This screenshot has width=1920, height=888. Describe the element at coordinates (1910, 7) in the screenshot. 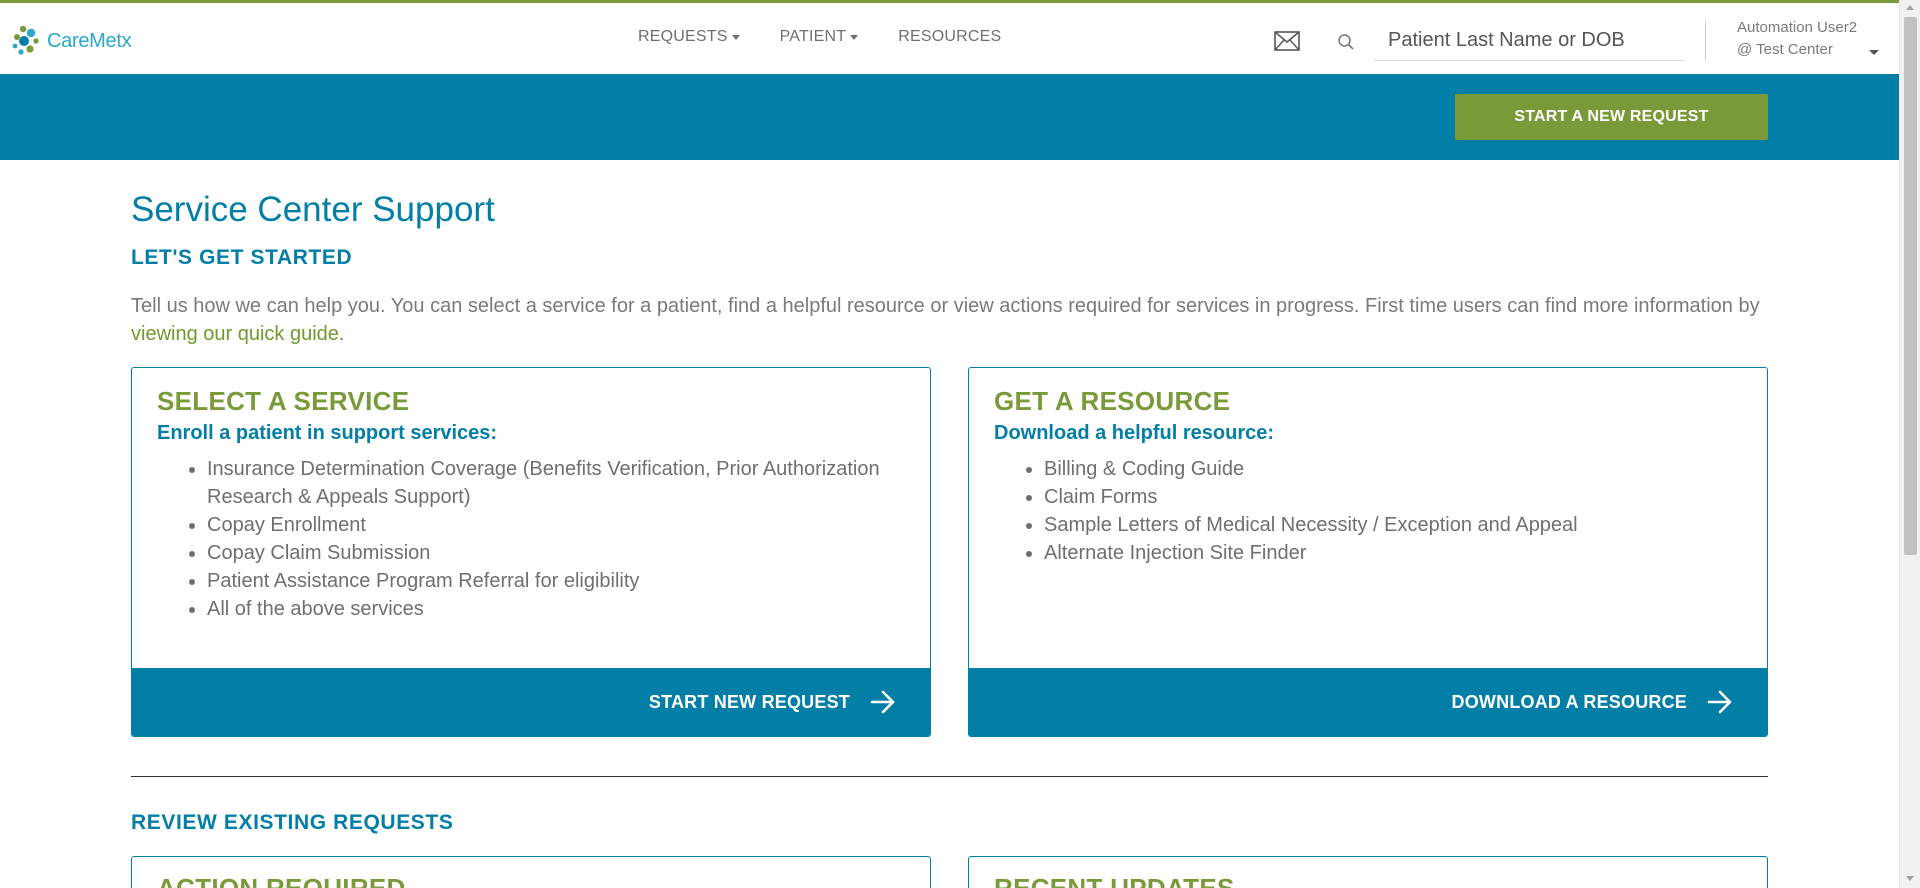

I see `scroll-up-icon` at that location.